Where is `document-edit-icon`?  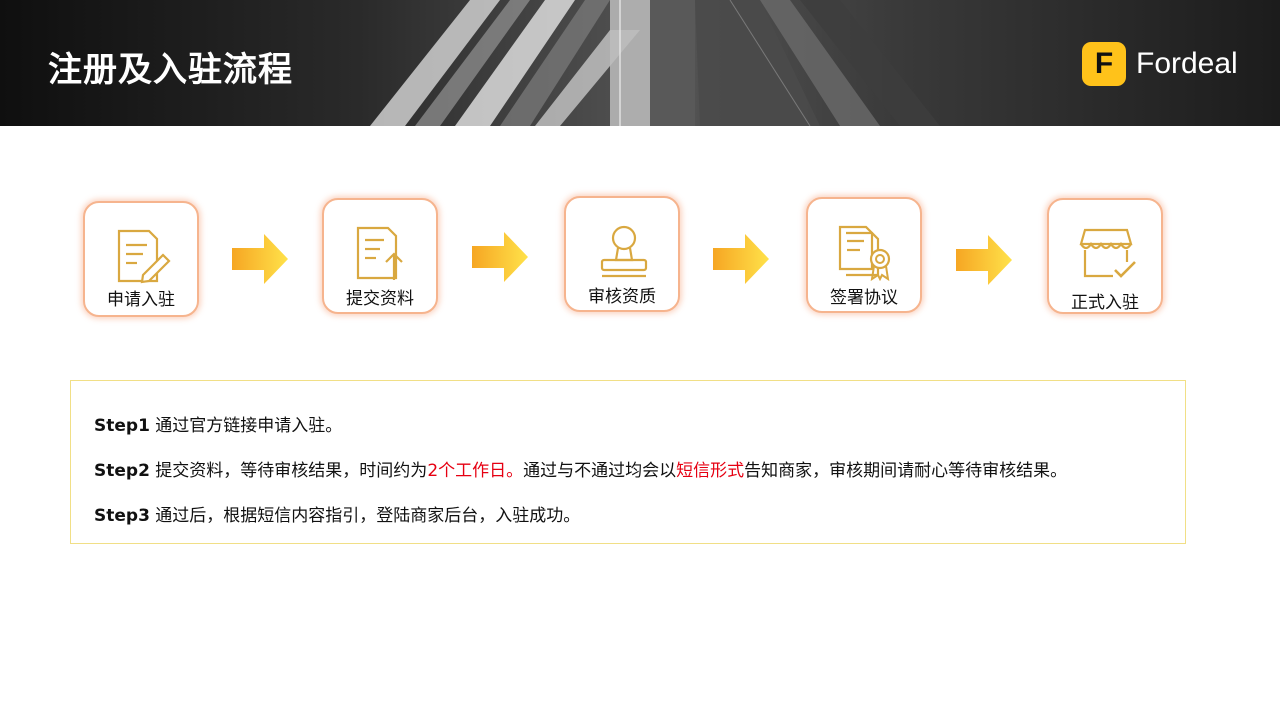
document-edit-icon is located at coordinates (144, 256).